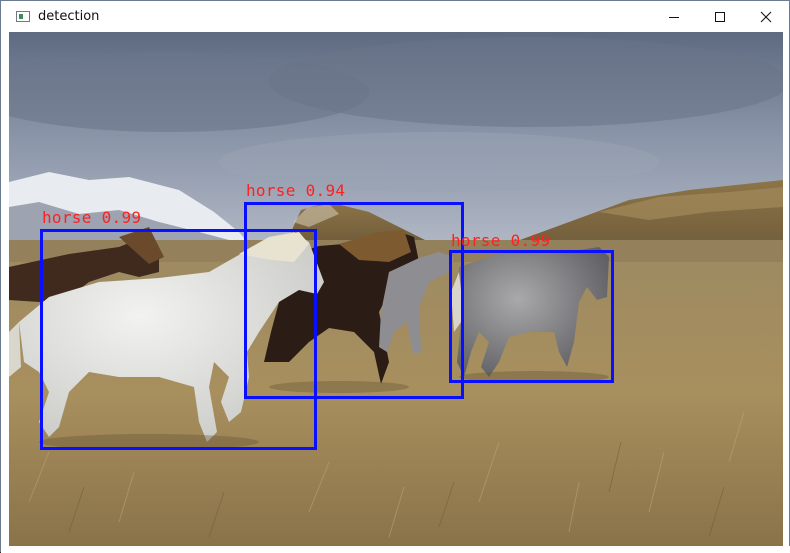 Image resolution: width=790 pixels, height=553 pixels. I want to click on window-controls, so click(720, 16).